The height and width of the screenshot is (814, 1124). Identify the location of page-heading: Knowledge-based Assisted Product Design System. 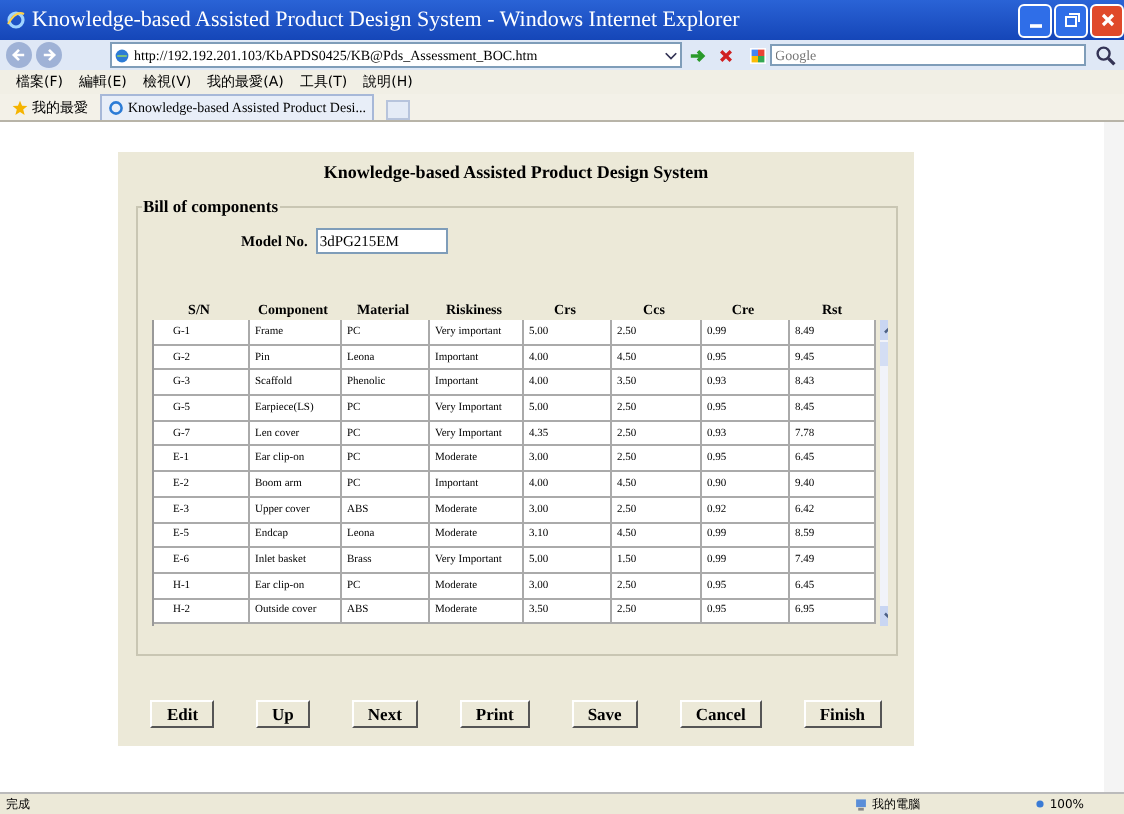
(516, 172).